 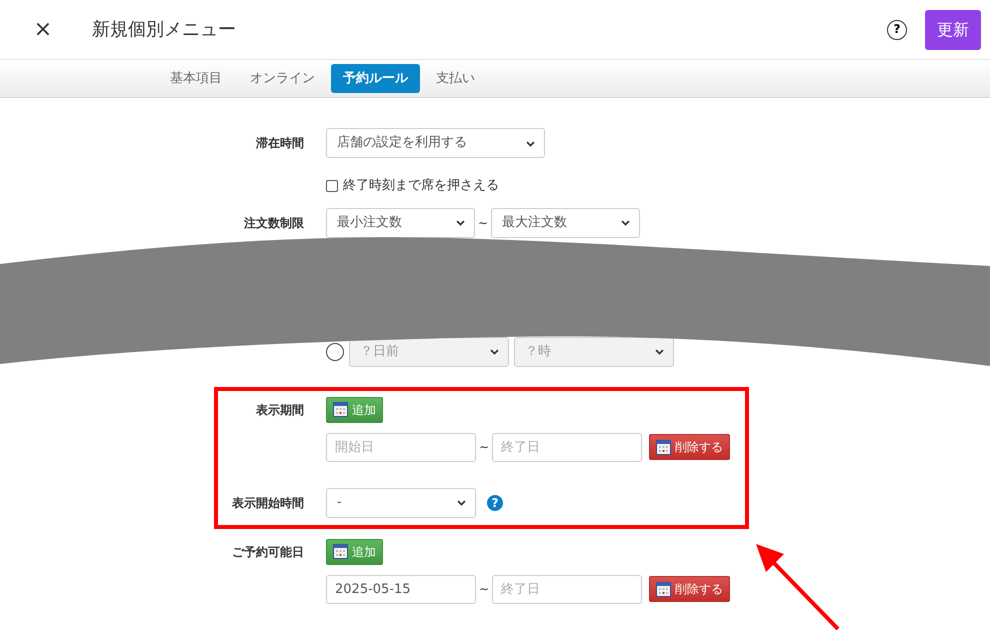 I want to click on field-label: 注文数制限, so click(x=274, y=223).